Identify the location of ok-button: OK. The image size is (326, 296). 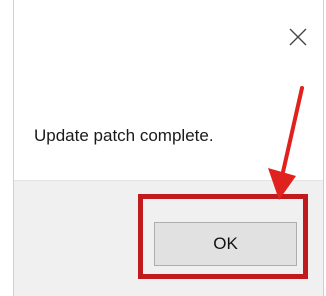
(225, 244).